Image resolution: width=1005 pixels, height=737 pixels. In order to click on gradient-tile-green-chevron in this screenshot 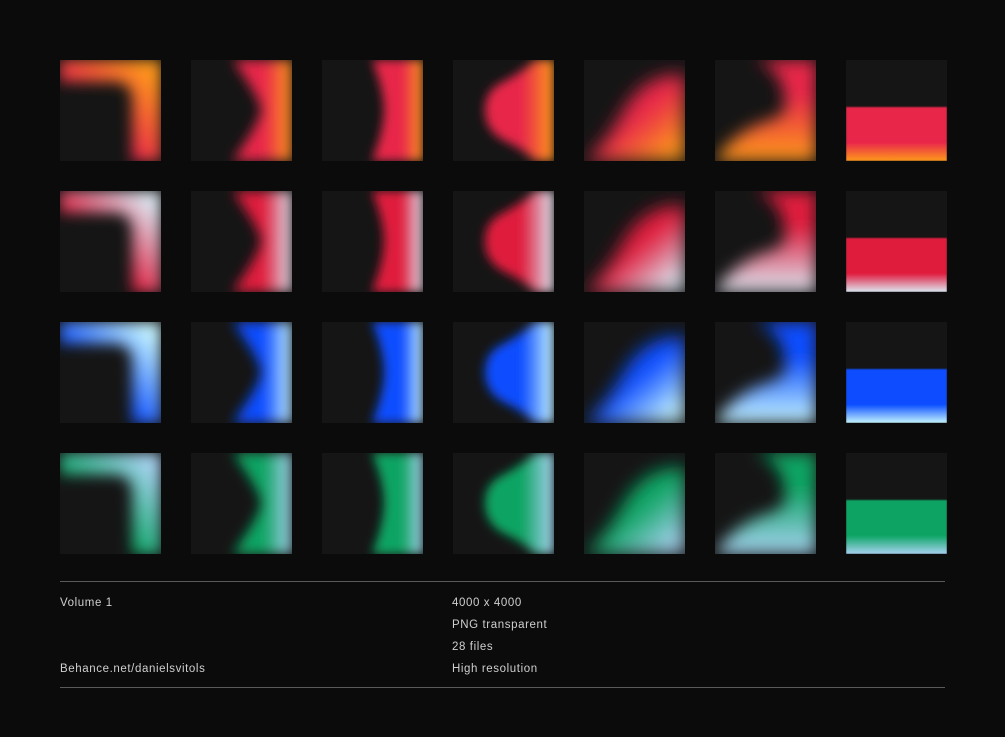, I will do `click(241, 503)`.